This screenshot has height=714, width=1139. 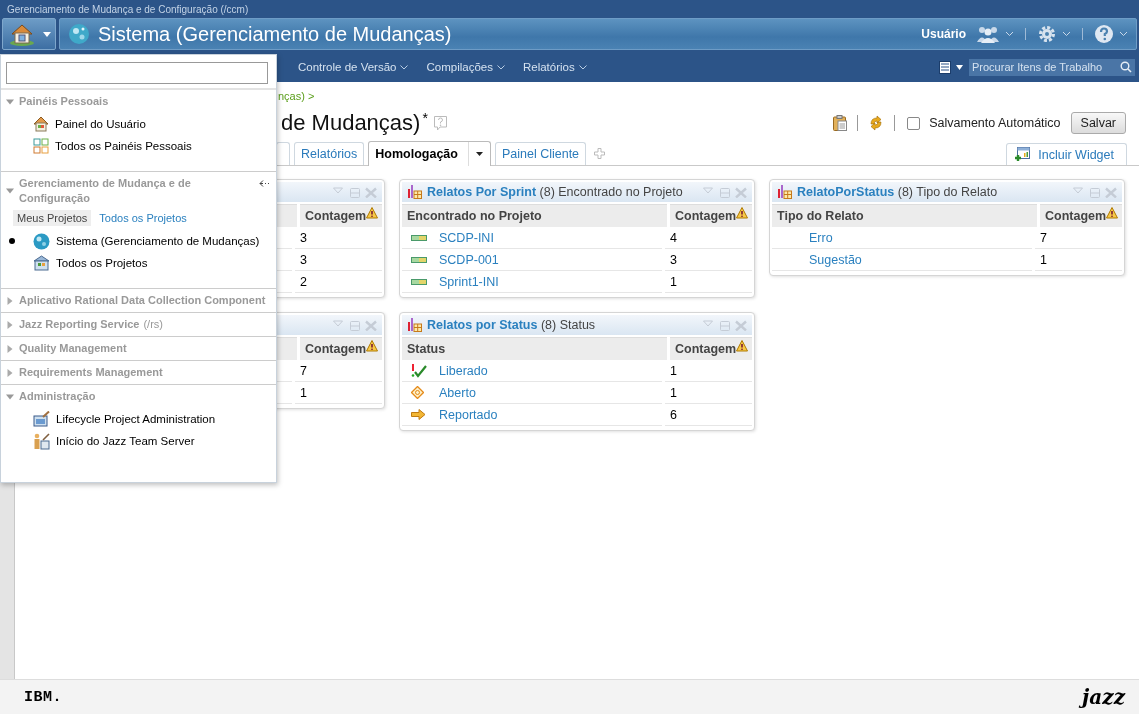 I want to click on clipboard-icon, so click(x=840, y=123).